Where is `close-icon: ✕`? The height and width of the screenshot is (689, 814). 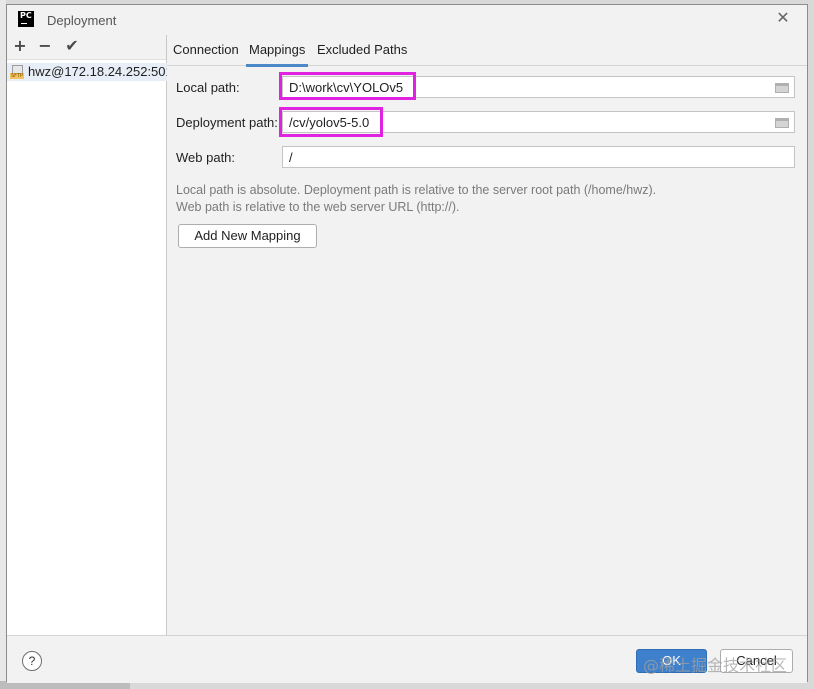 close-icon: ✕ is located at coordinates (783, 19).